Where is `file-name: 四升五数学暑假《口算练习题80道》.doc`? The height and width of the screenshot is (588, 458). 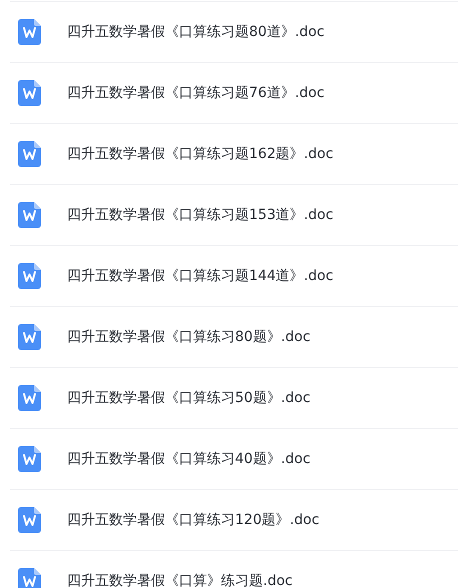 file-name: 四升五数学暑假《口算练习题80道》.doc is located at coordinates (195, 32).